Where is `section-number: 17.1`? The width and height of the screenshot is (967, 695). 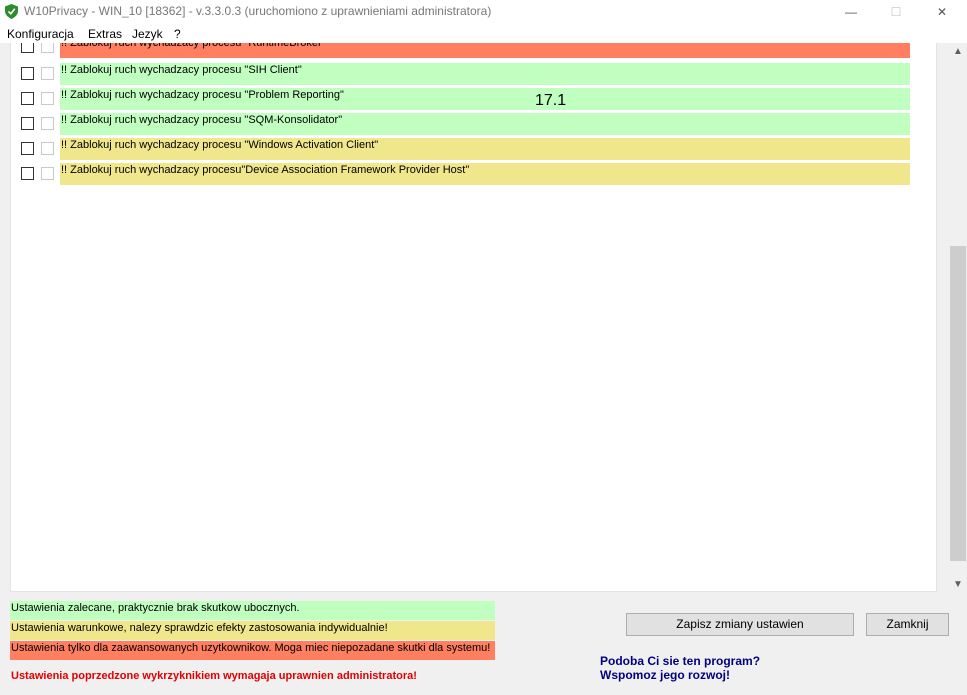 section-number: 17.1 is located at coordinates (551, 100).